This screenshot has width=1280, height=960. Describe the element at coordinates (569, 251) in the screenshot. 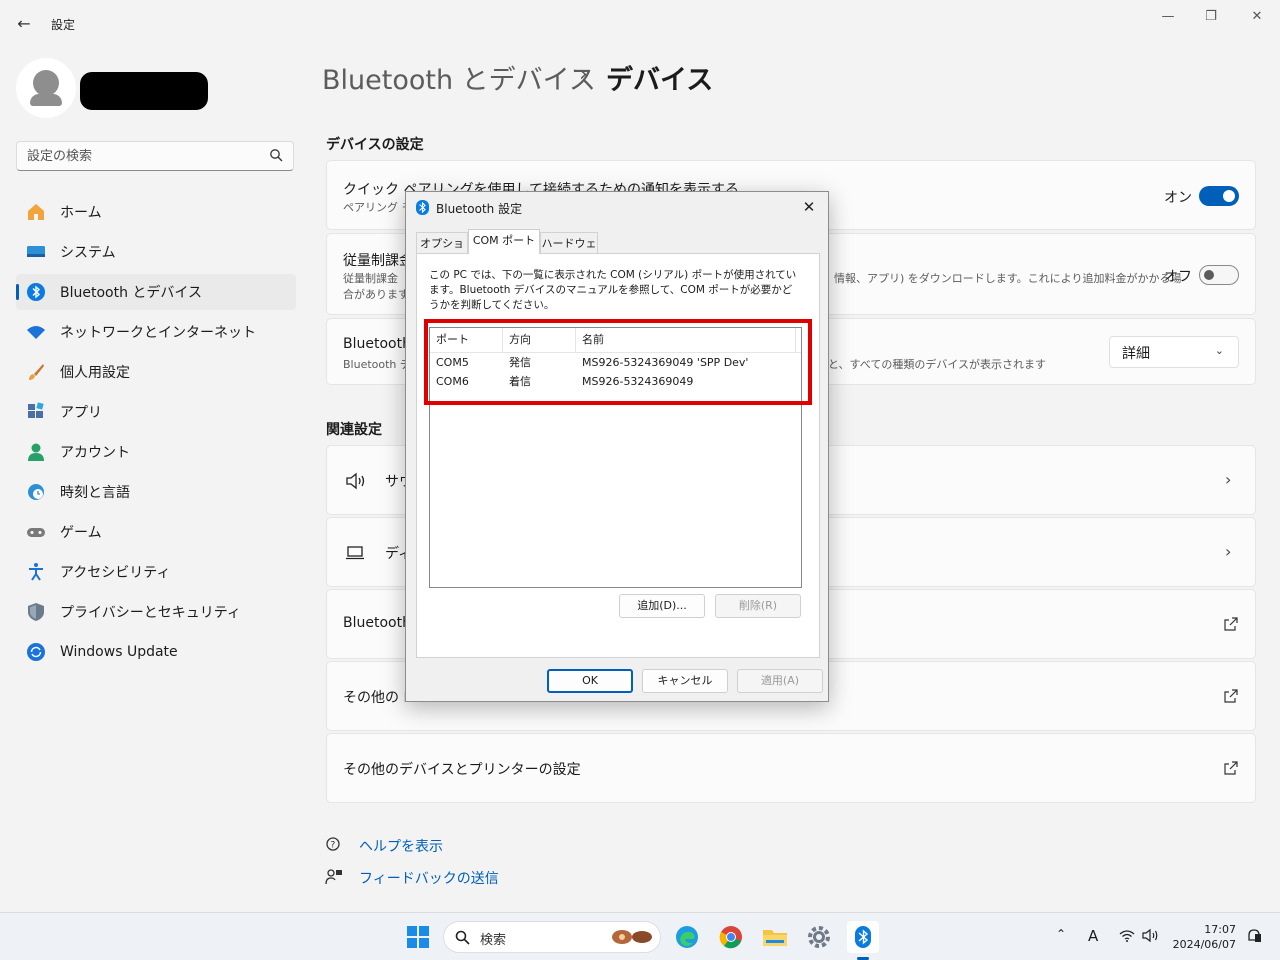

I see `tab-hardware: ハードウェア` at that location.